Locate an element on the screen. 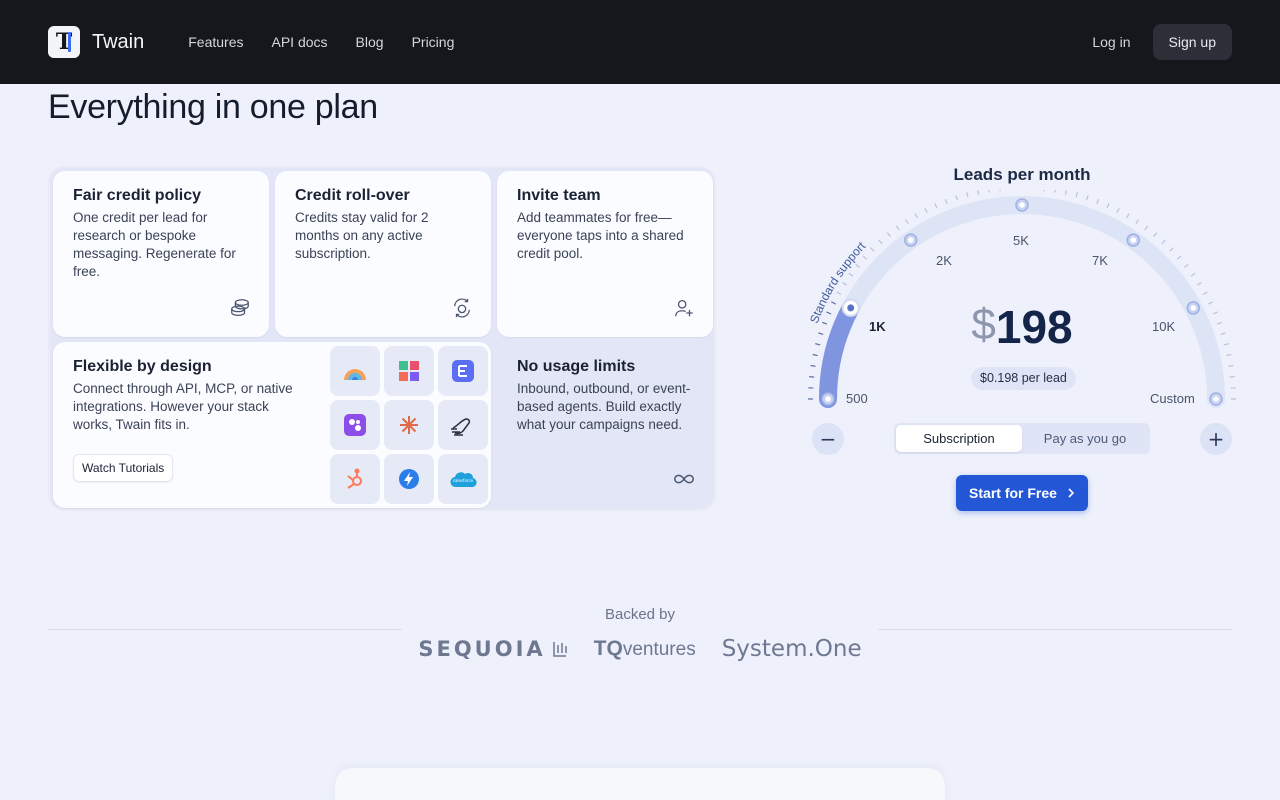 Image resolution: width=1280 pixels, height=800 pixels. hubspot-icon is located at coordinates (354, 478).